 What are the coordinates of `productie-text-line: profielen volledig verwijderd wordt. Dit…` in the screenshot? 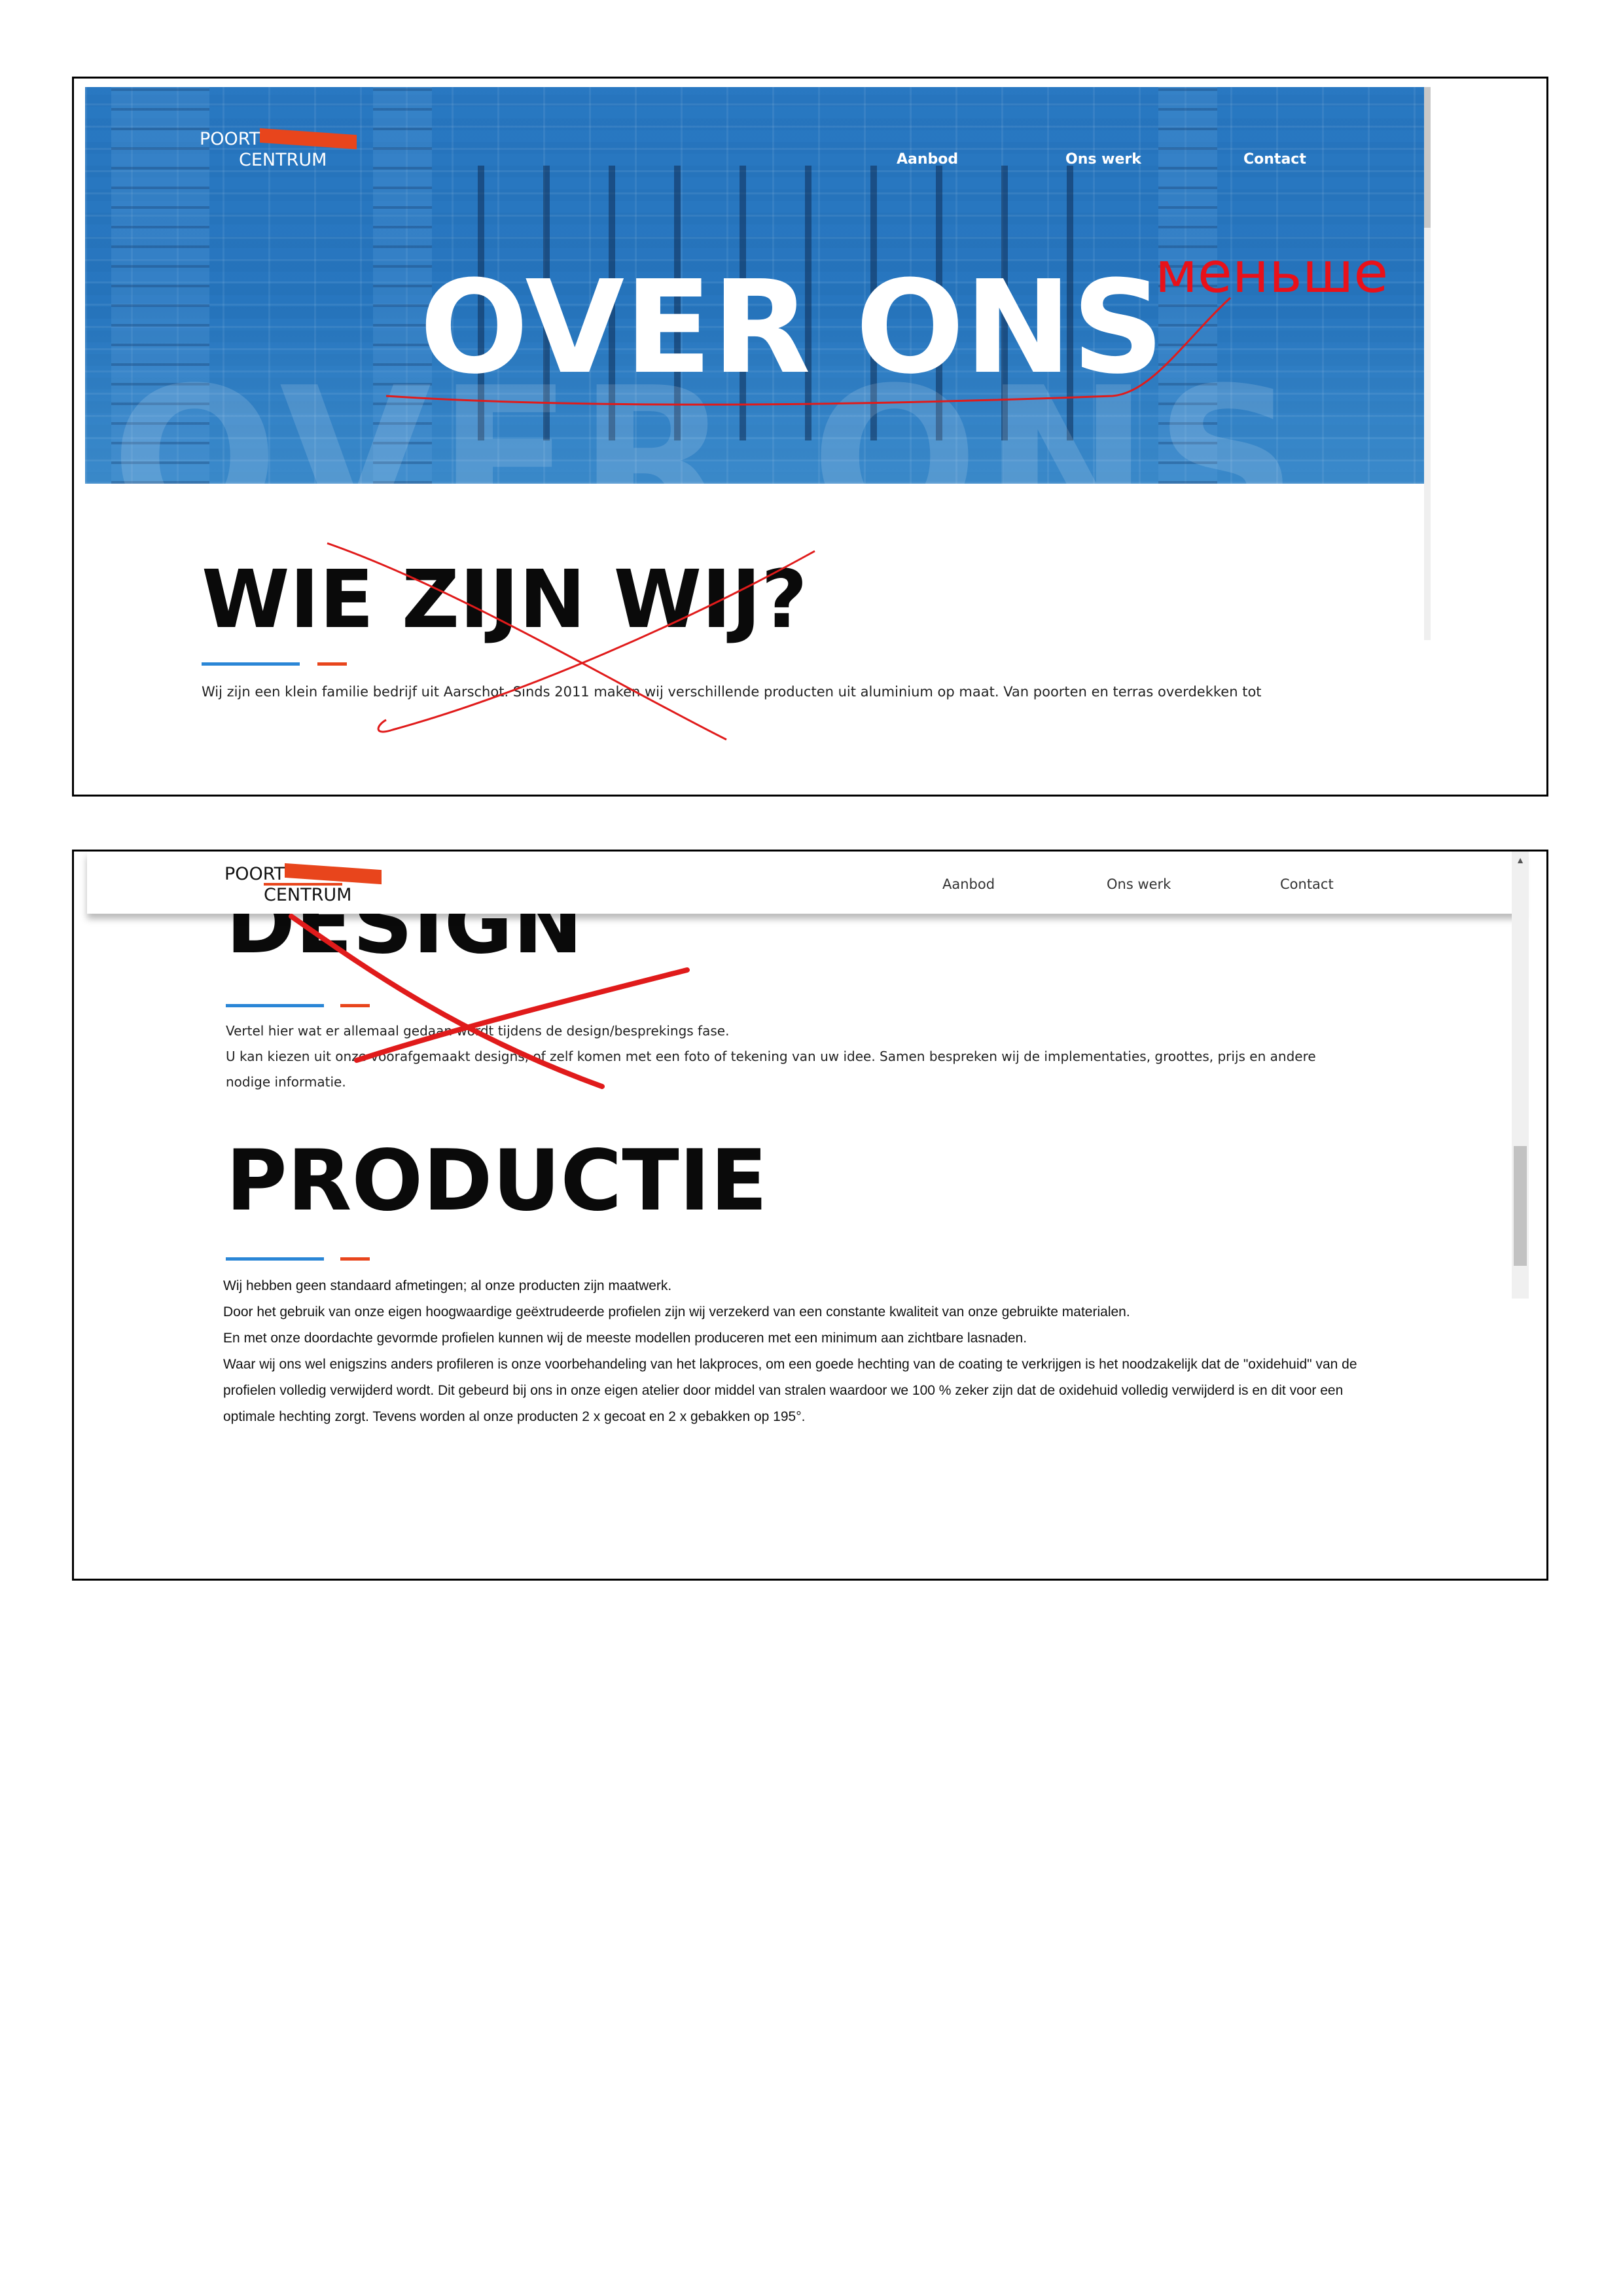 It's located at (783, 1390).